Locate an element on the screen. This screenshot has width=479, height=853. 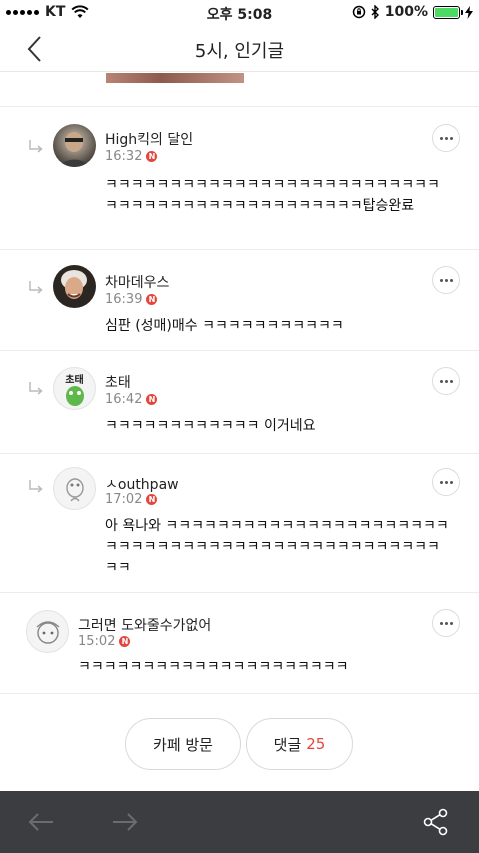
header-bar: 5시, 인기글 is located at coordinates (239, 49).